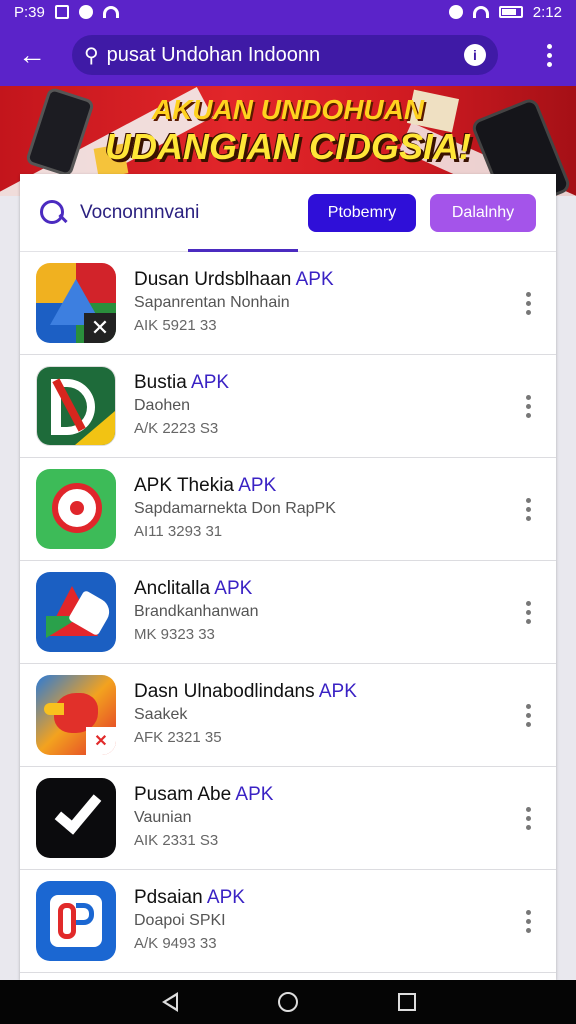  I want to click on app-bar: ← ⚲ pusat Undohan Indoonn i, so click(288, 55).